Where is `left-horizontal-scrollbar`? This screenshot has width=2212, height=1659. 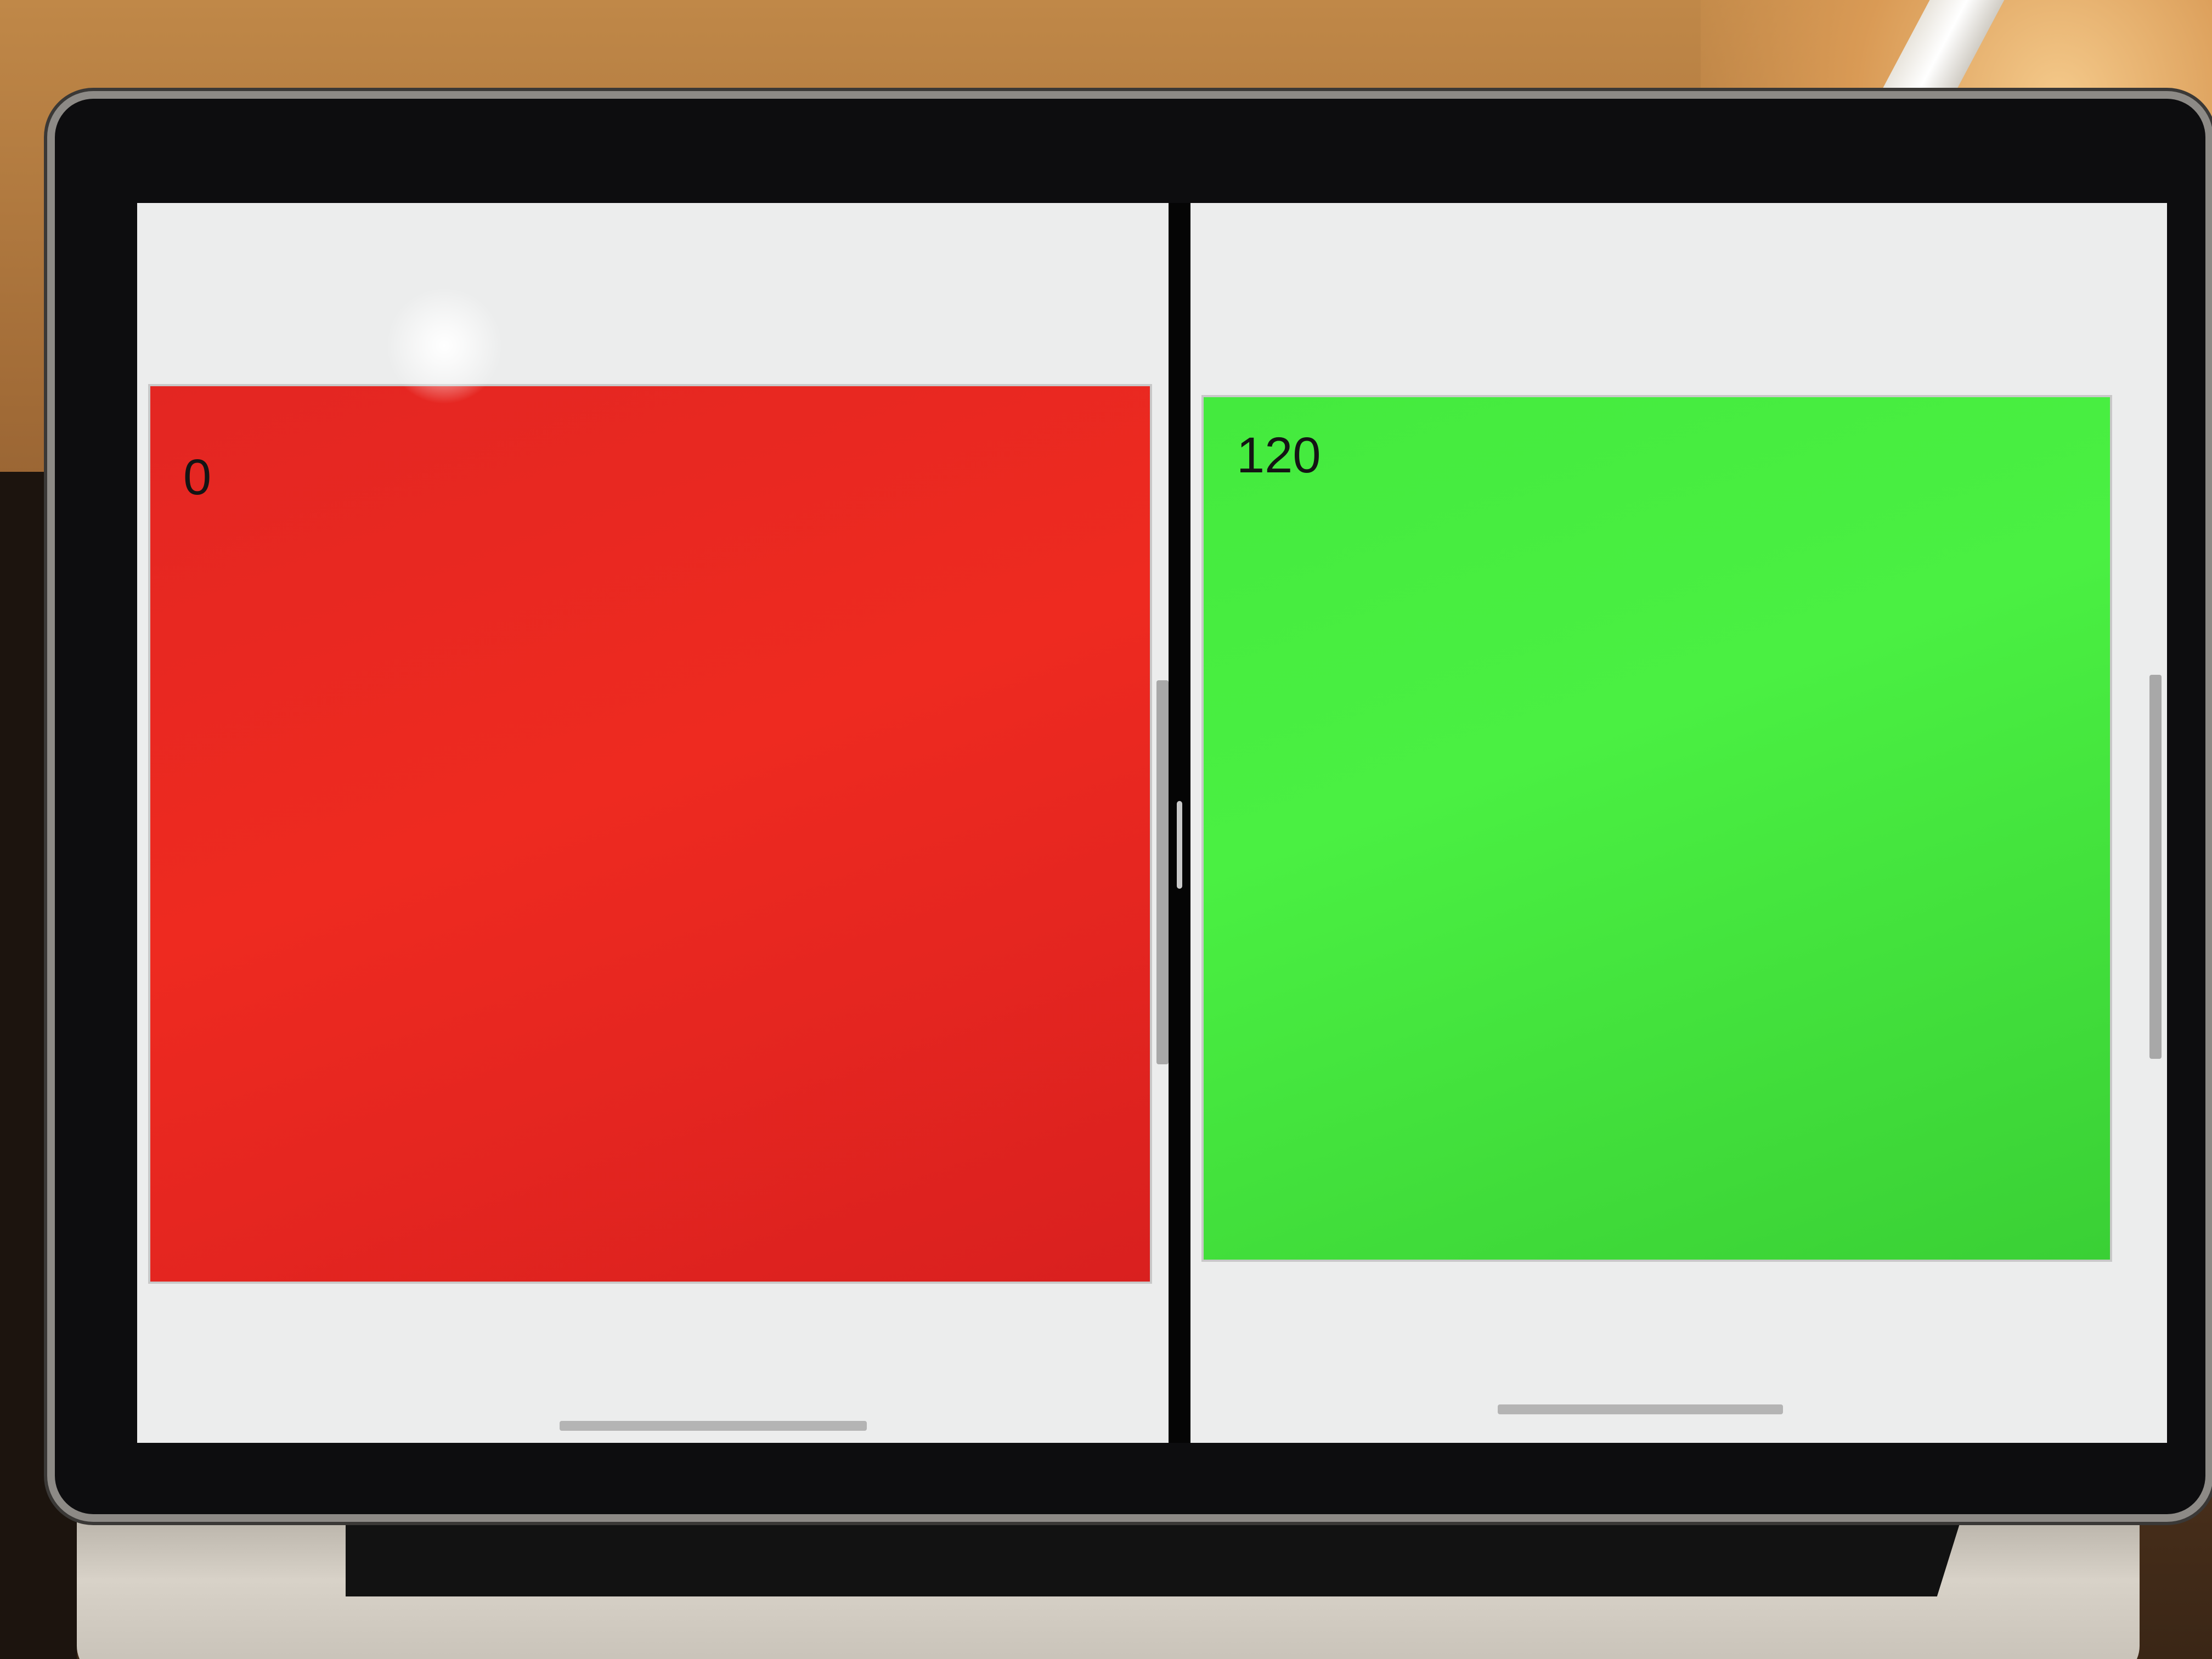
left-horizontal-scrollbar is located at coordinates (713, 1426).